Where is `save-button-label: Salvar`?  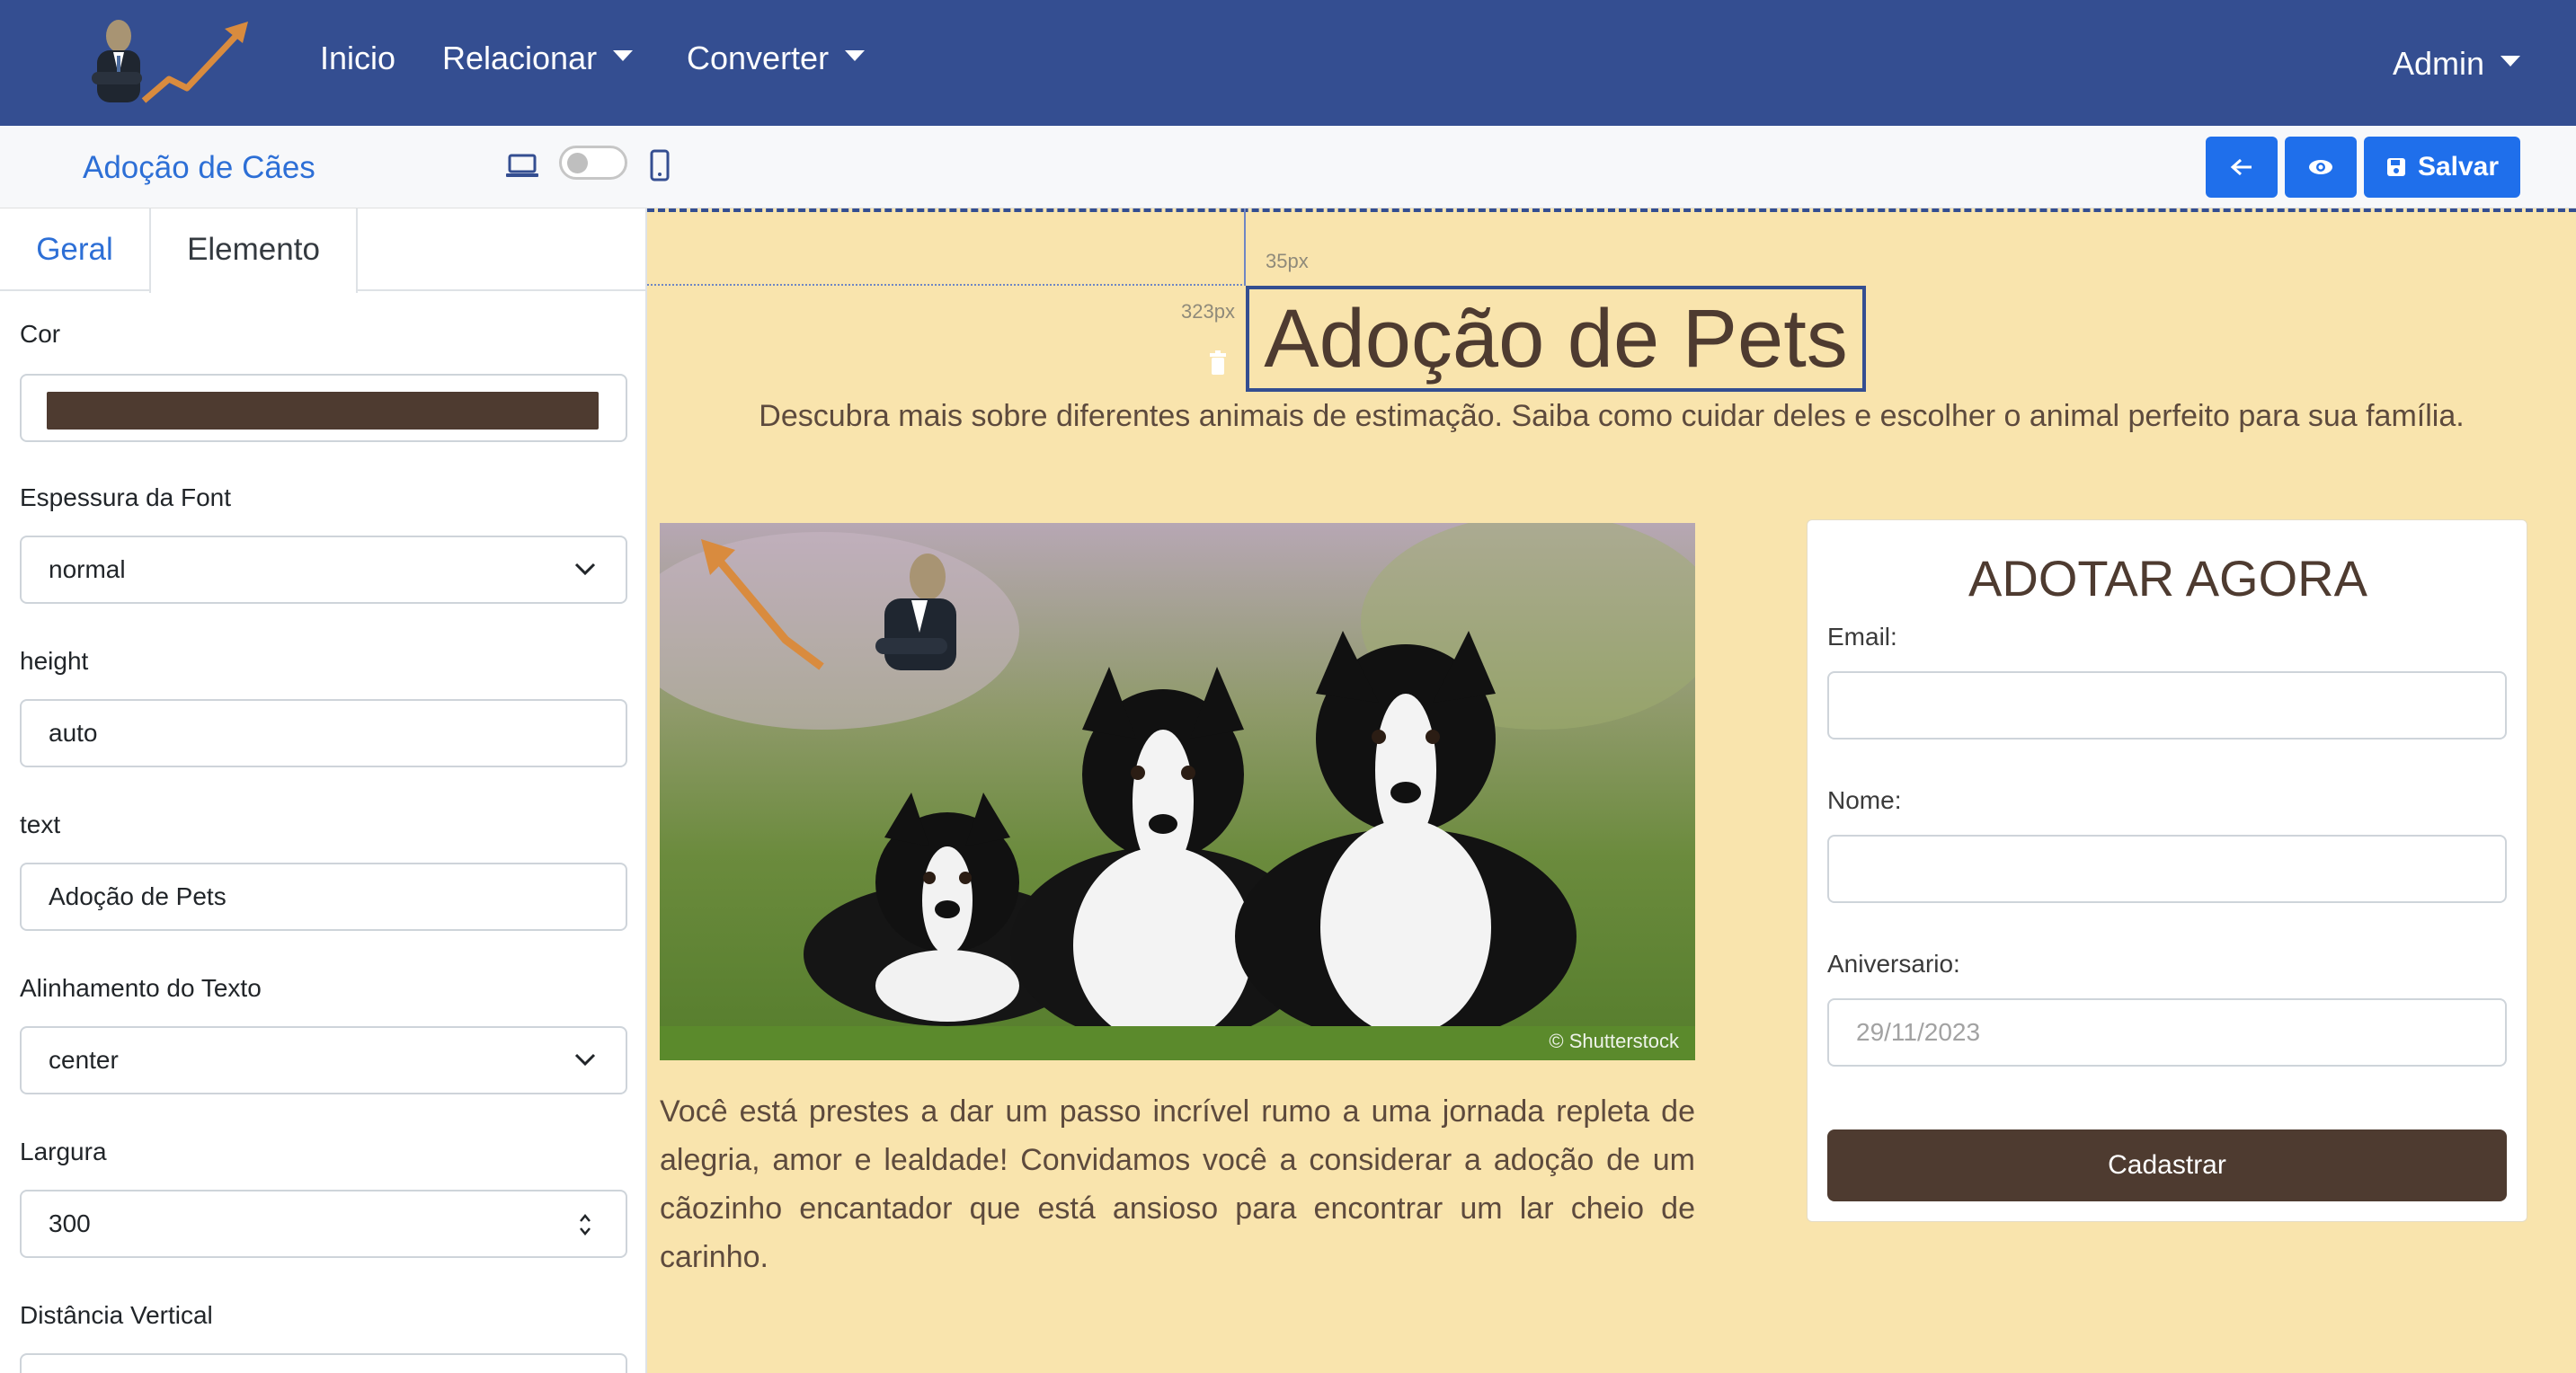 save-button-label: Salvar is located at coordinates (2458, 167).